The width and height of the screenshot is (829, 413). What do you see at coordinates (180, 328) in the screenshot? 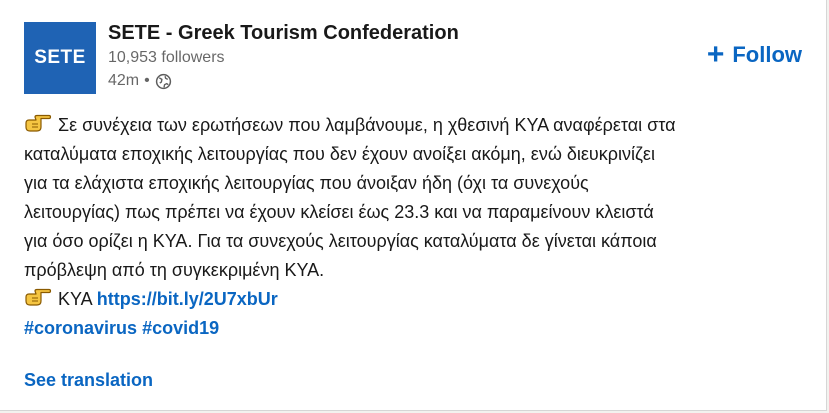
I see `hashtag-covid19: #covid19` at bounding box center [180, 328].